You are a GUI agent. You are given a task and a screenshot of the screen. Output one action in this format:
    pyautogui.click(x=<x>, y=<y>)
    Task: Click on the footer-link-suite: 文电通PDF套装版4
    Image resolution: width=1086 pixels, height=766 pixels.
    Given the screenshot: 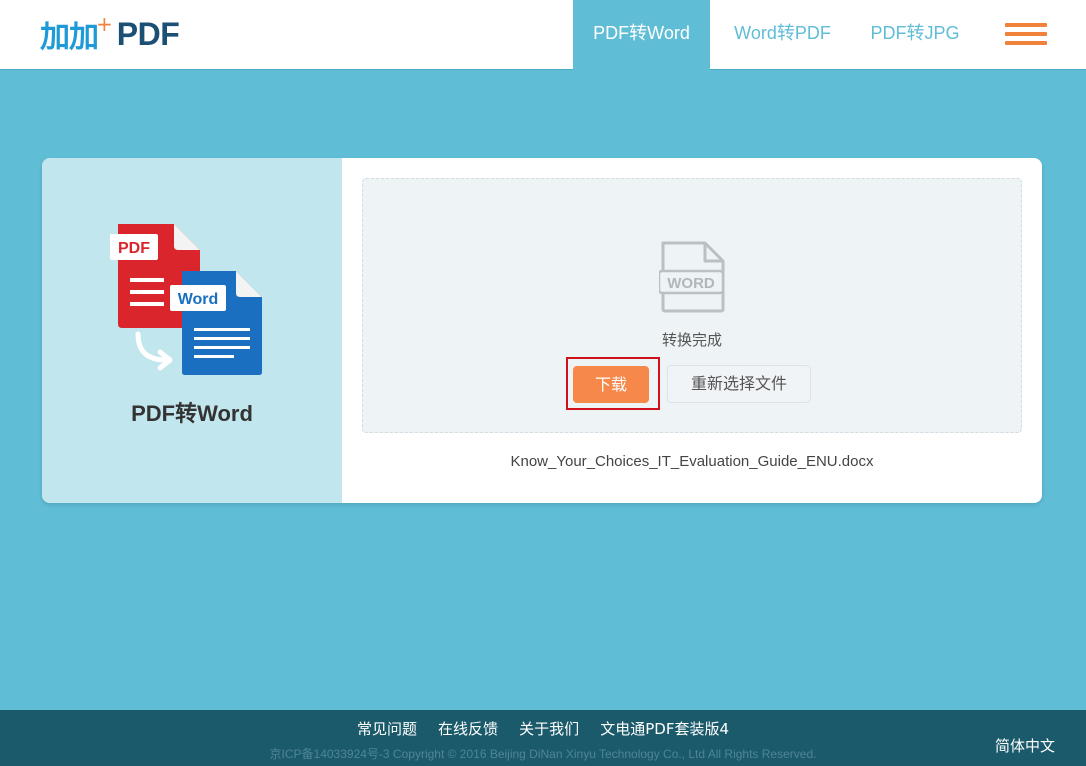 What is the action you would take?
    pyautogui.click(x=664, y=729)
    